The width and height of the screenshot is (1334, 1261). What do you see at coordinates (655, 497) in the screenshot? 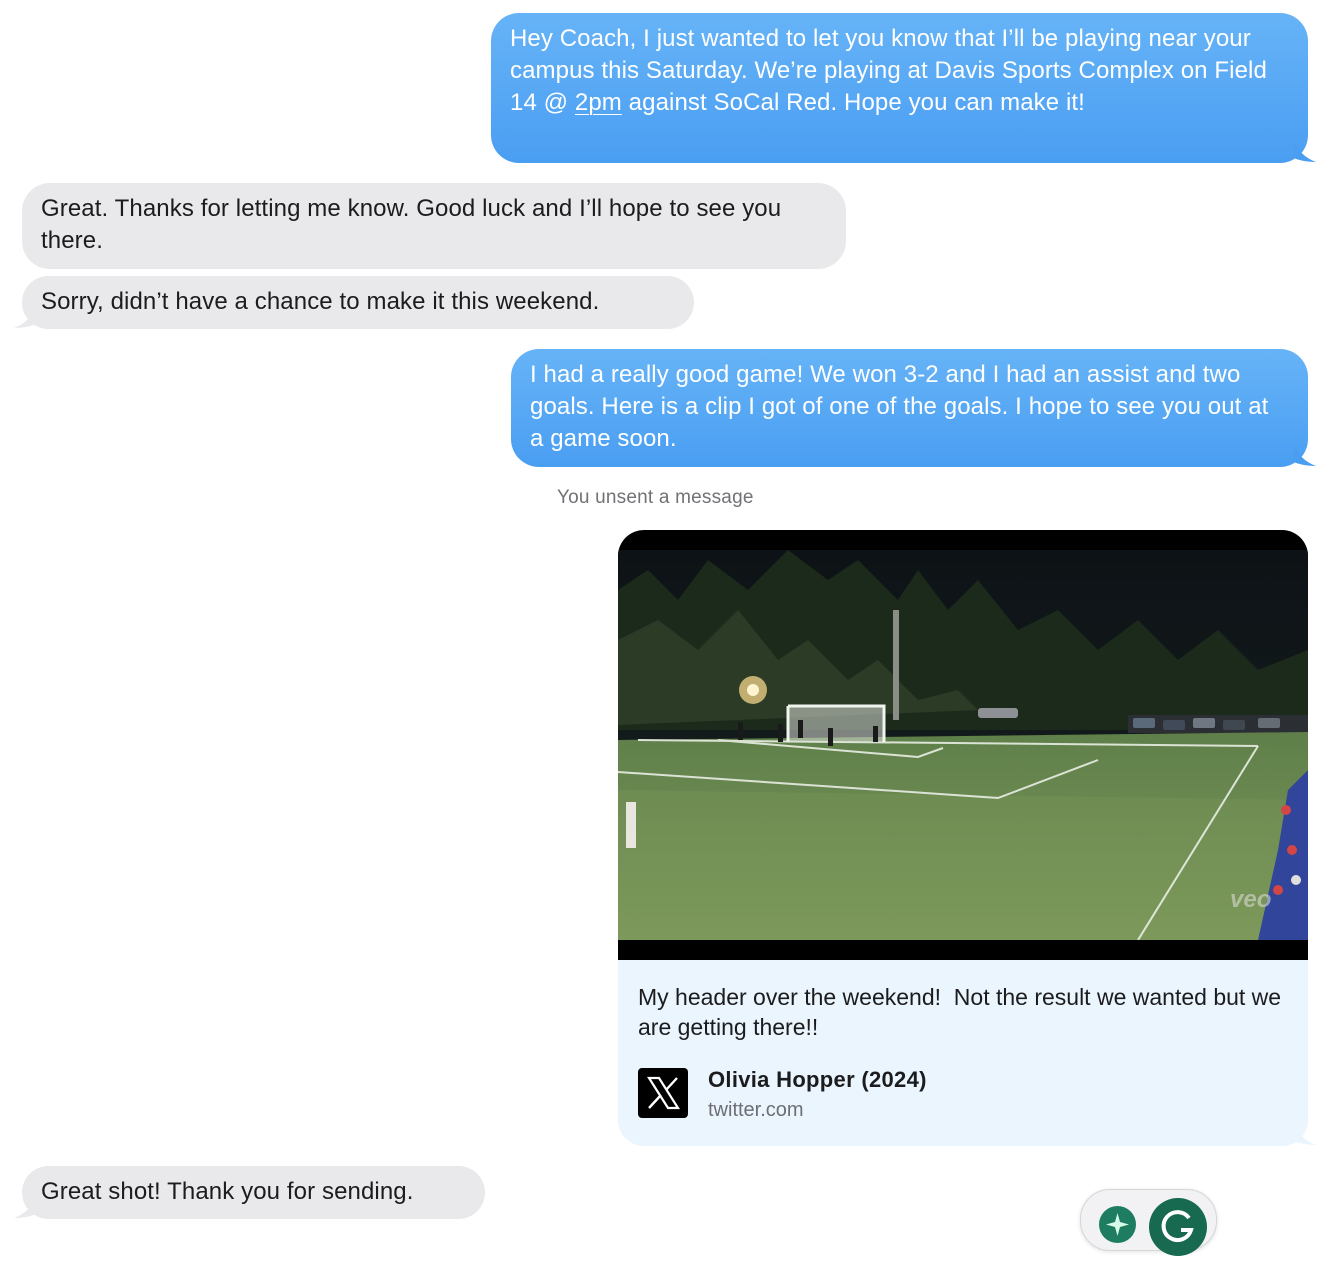
I see `unsent-notice: You unsent a message` at bounding box center [655, 497].